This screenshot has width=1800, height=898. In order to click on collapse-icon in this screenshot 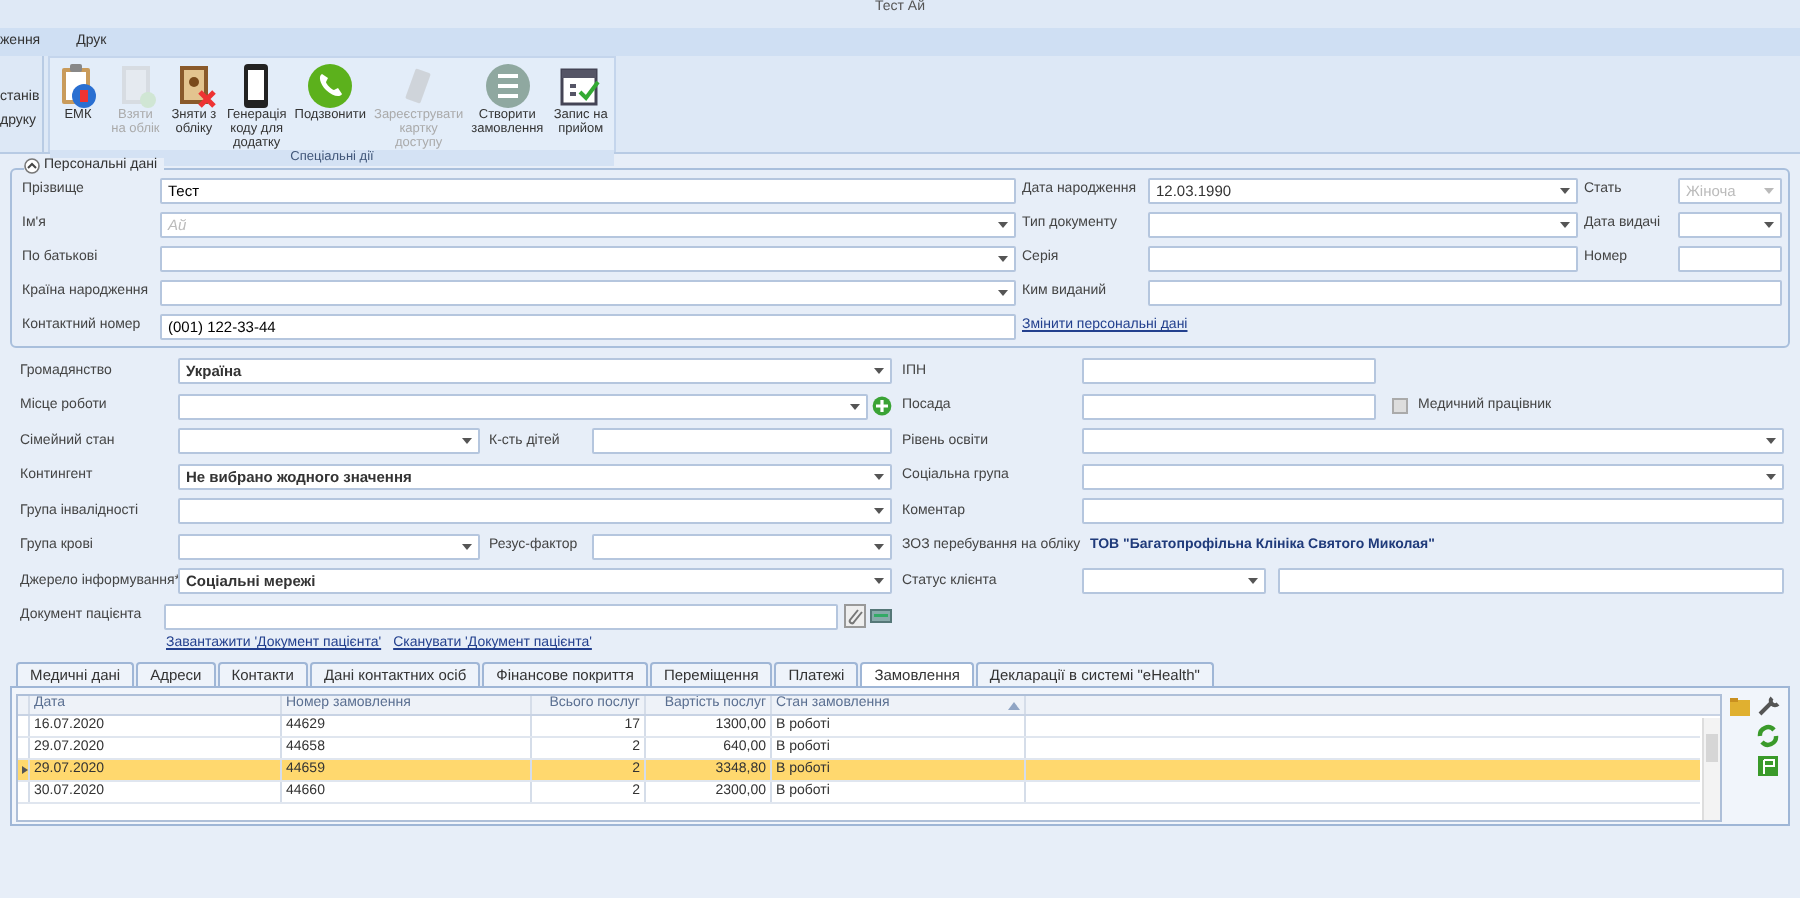, I will do `click(32, 166)`.